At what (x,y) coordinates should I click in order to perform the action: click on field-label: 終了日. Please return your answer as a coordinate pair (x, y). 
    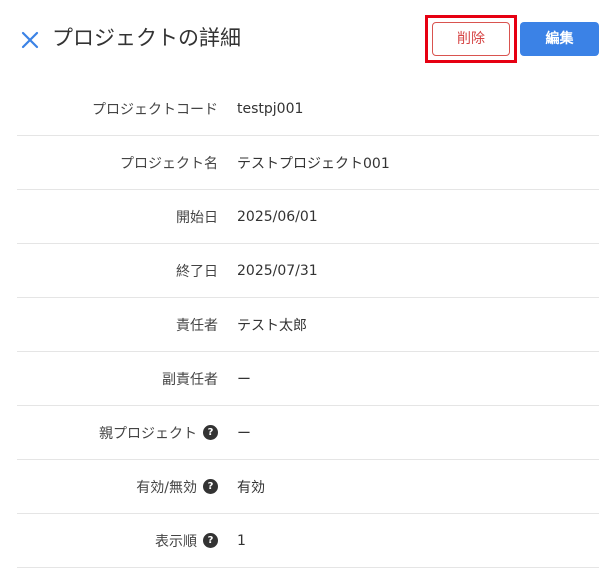
    Looking at the image, I should click on (197, 270).